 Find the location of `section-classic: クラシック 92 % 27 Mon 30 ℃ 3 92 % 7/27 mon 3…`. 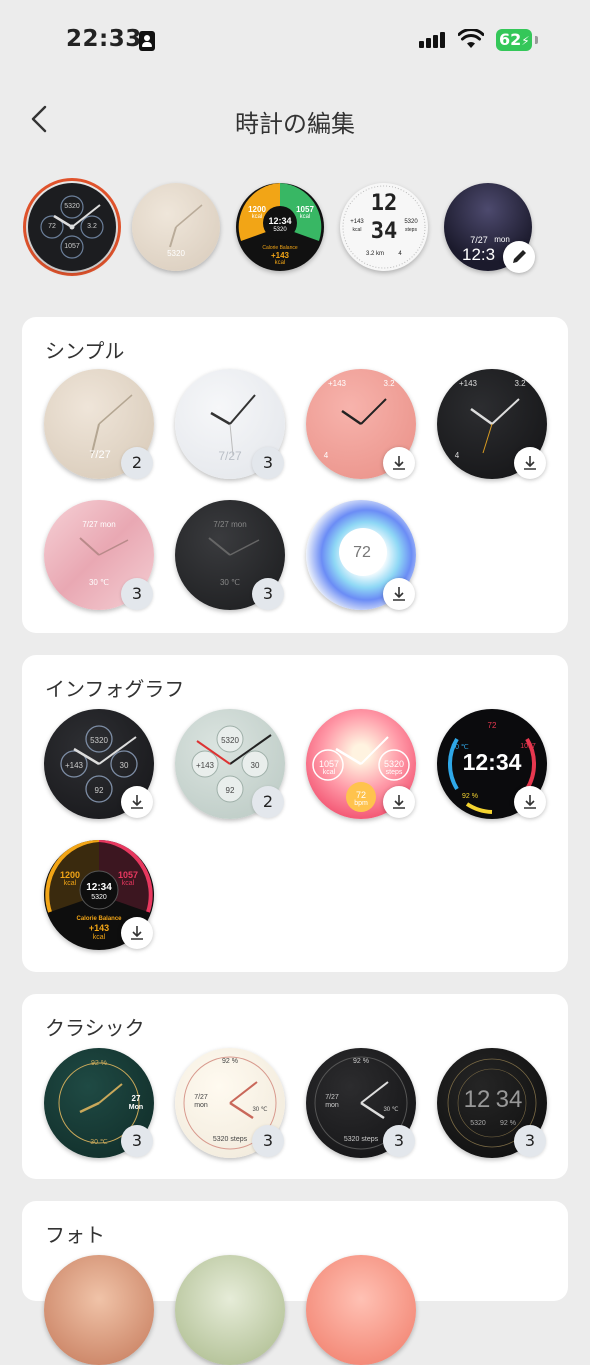

section-classic: クラシック 92 % 27 Mon 30 ℃ 3 92 % 7/27 mon 3… is located at coordinates (295, 1086).